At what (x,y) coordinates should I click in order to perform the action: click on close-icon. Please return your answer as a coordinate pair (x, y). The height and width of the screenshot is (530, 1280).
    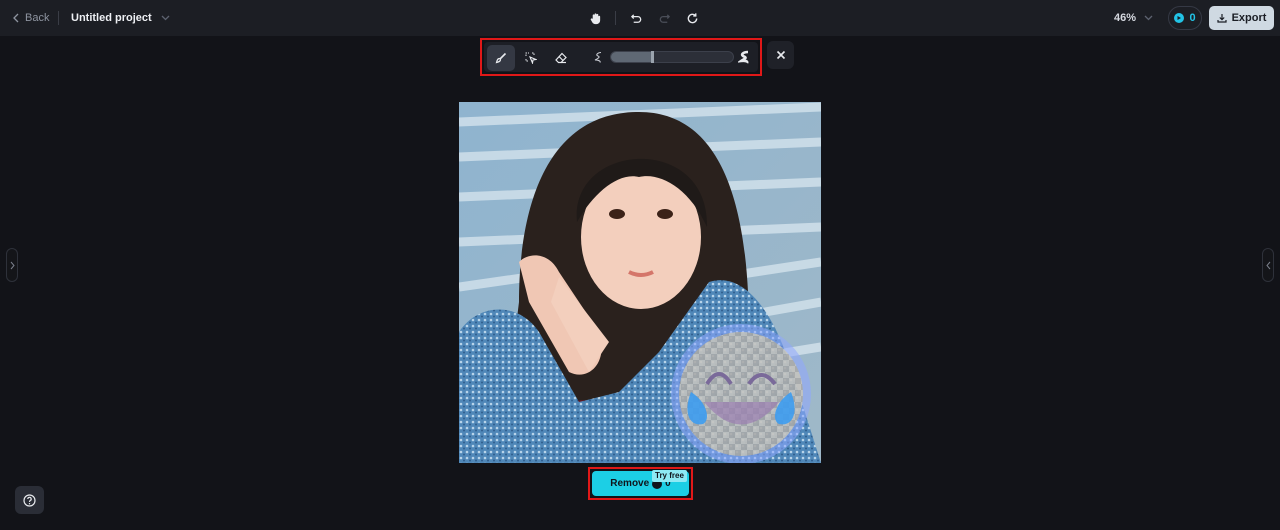
    Looking at the image, I should click on (780, 55).